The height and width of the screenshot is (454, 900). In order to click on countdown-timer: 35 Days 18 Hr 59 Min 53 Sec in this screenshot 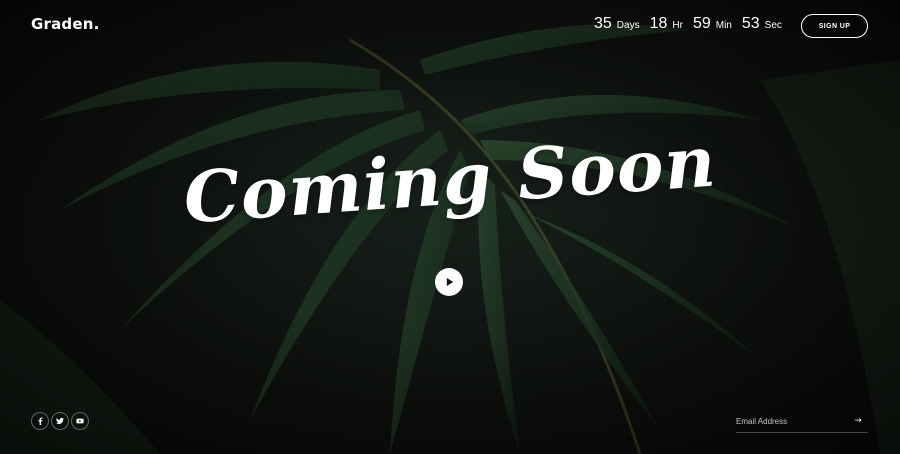, I will do `click(693, 24)`.